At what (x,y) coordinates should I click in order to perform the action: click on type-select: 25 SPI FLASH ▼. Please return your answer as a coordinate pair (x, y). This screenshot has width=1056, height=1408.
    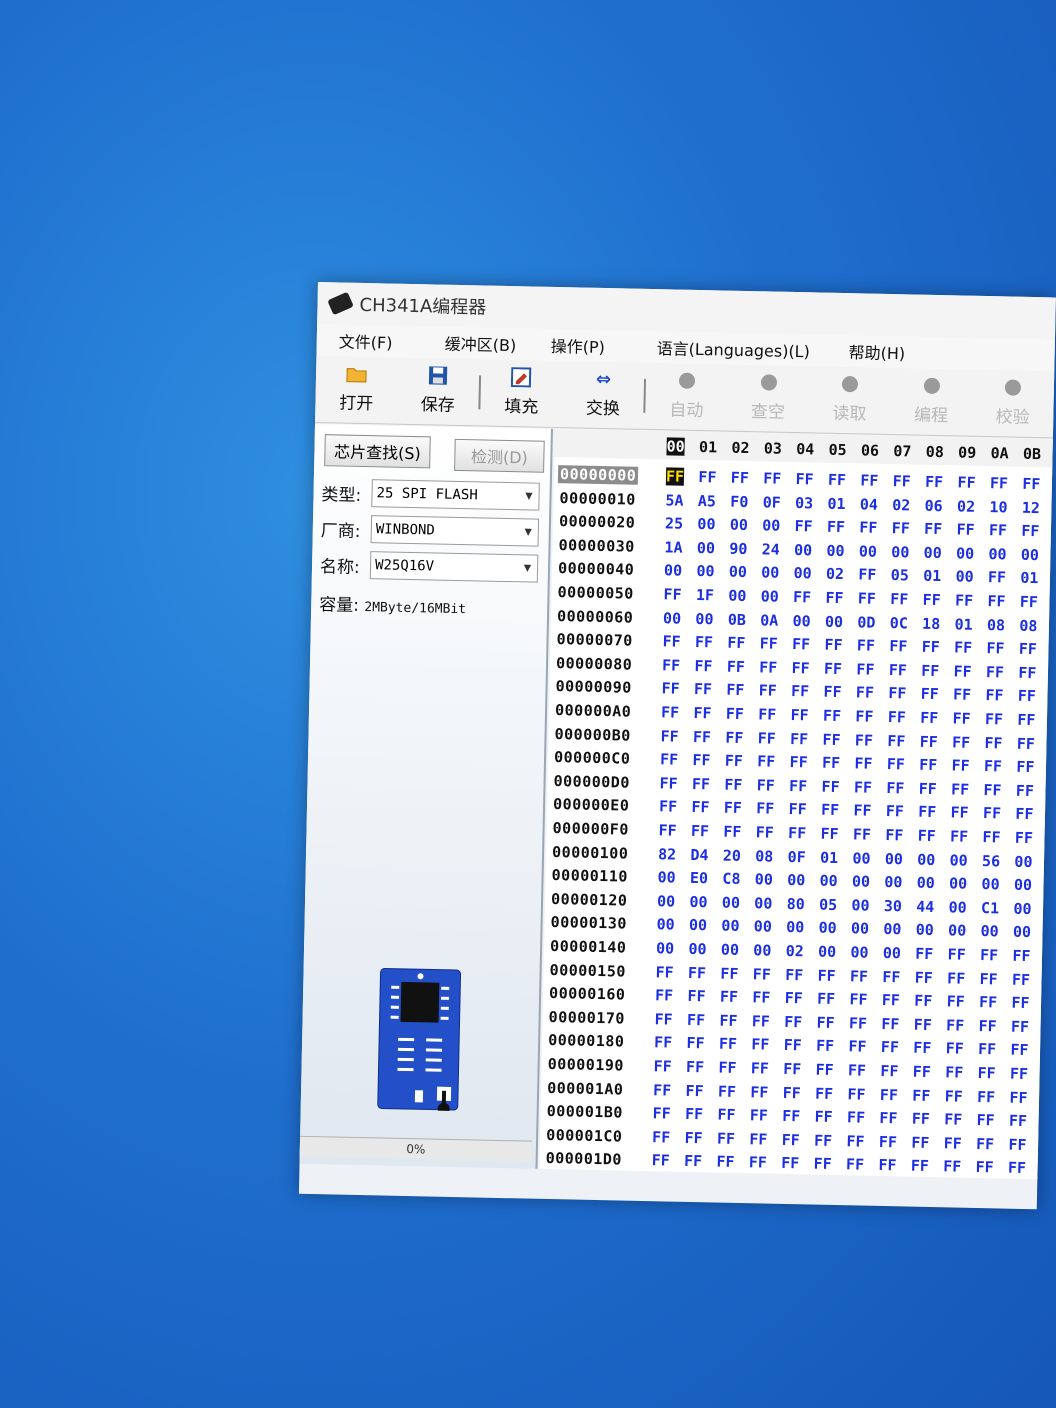
    Looking at the image, I should click on (455, 495).